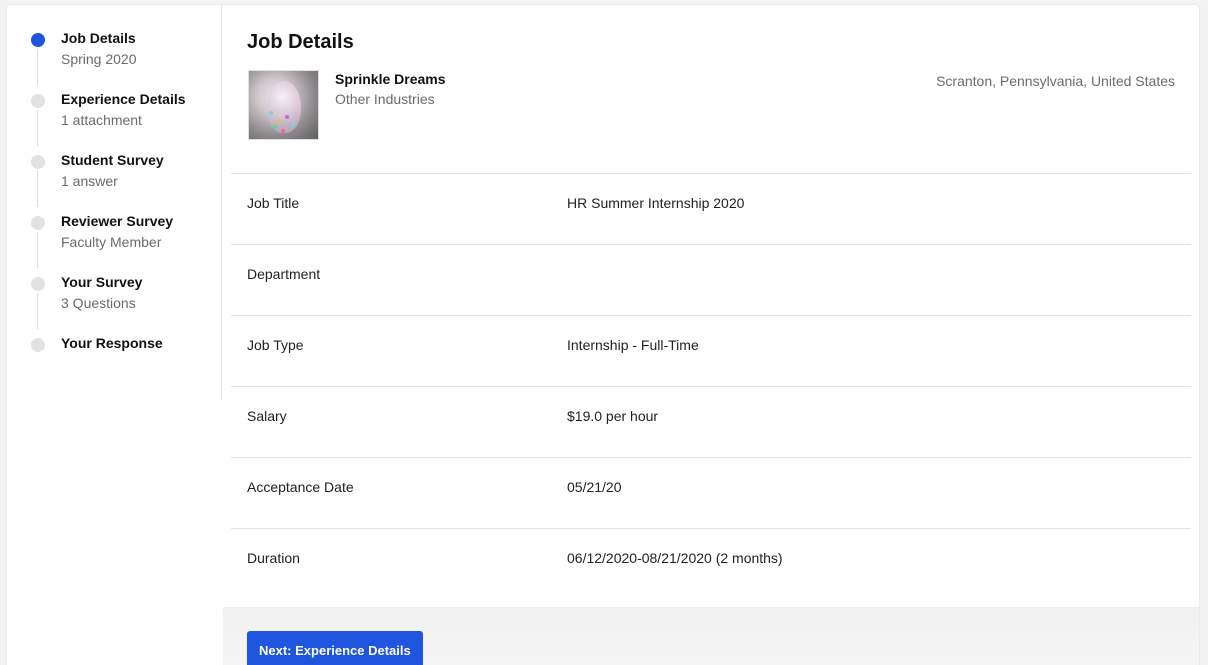 Image resolution: width=1208 pixels, height=665 pixels. Describe the element at coordinates (273, 558) in the screenshot. I see `detail-label: Duration` at that location.